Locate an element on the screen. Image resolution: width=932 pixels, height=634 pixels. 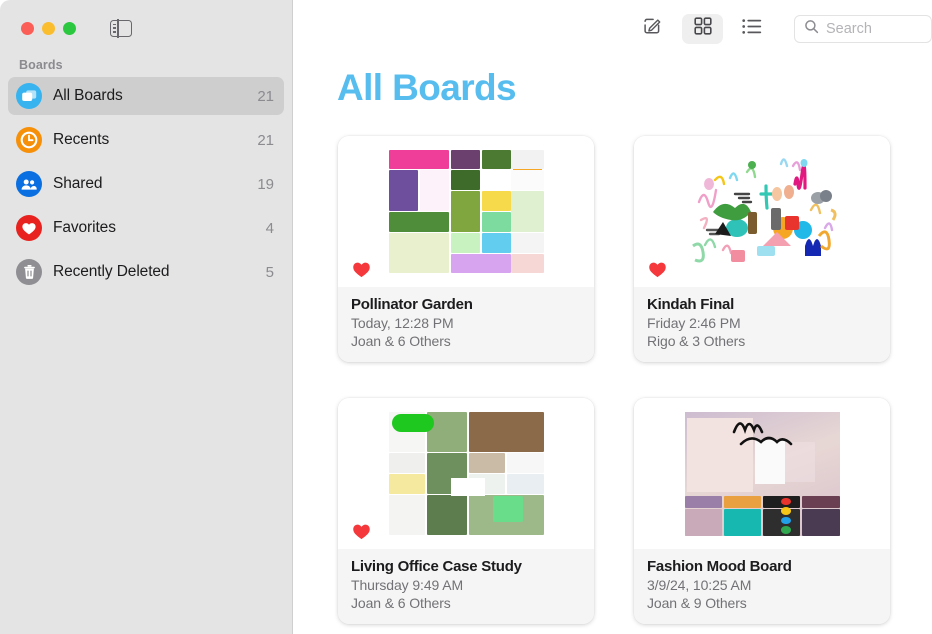
board-date: 3/9/24, 10:25 AM is located at coordinates (699, 585).